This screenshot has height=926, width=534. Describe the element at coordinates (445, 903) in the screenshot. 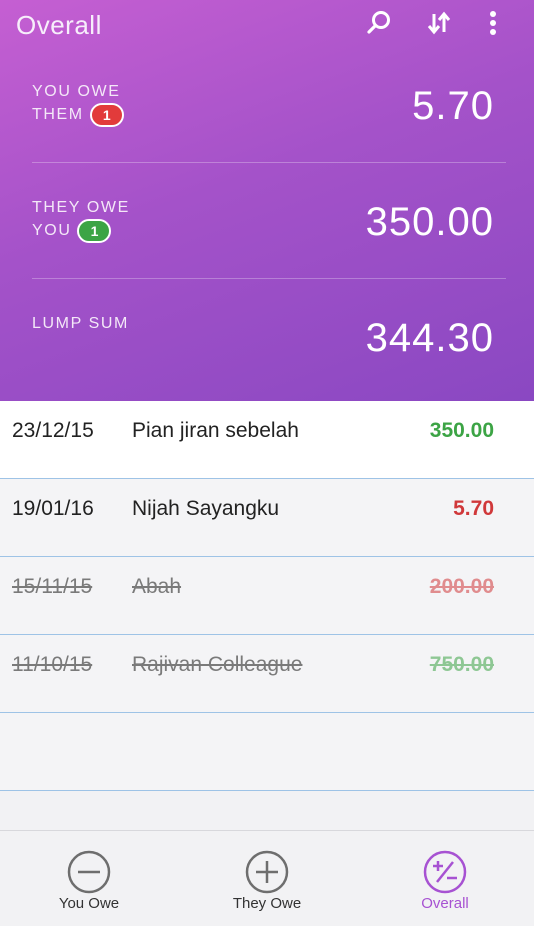

I see `tab-label: Overall` at that location.